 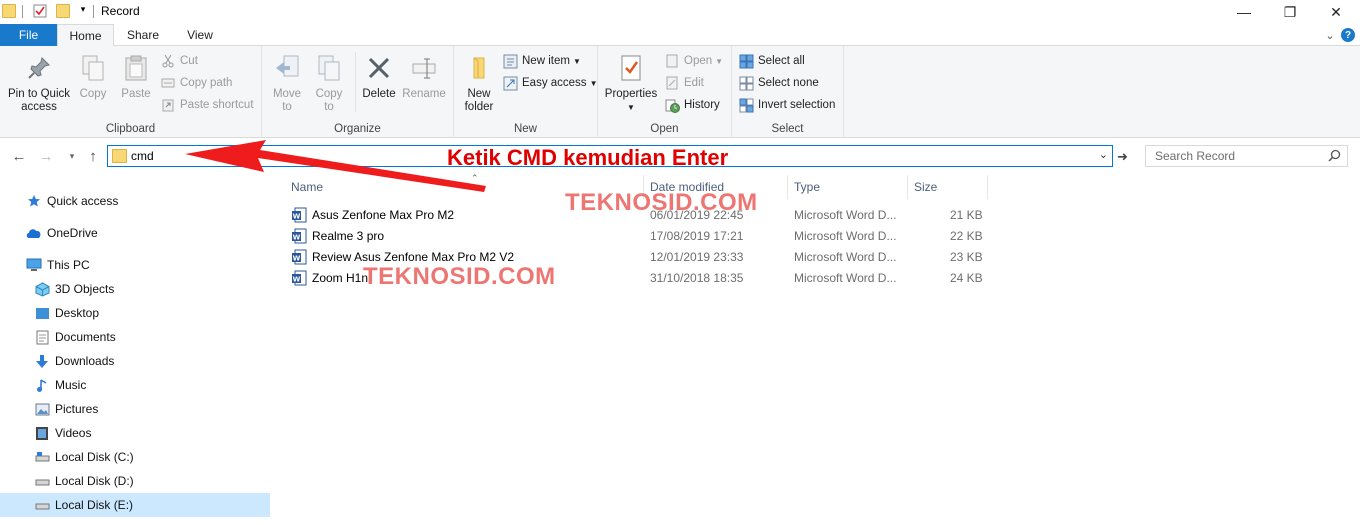 I want to click on nav-item-local-disk-e: Local Disk (E:), so click(x=135, y=505).